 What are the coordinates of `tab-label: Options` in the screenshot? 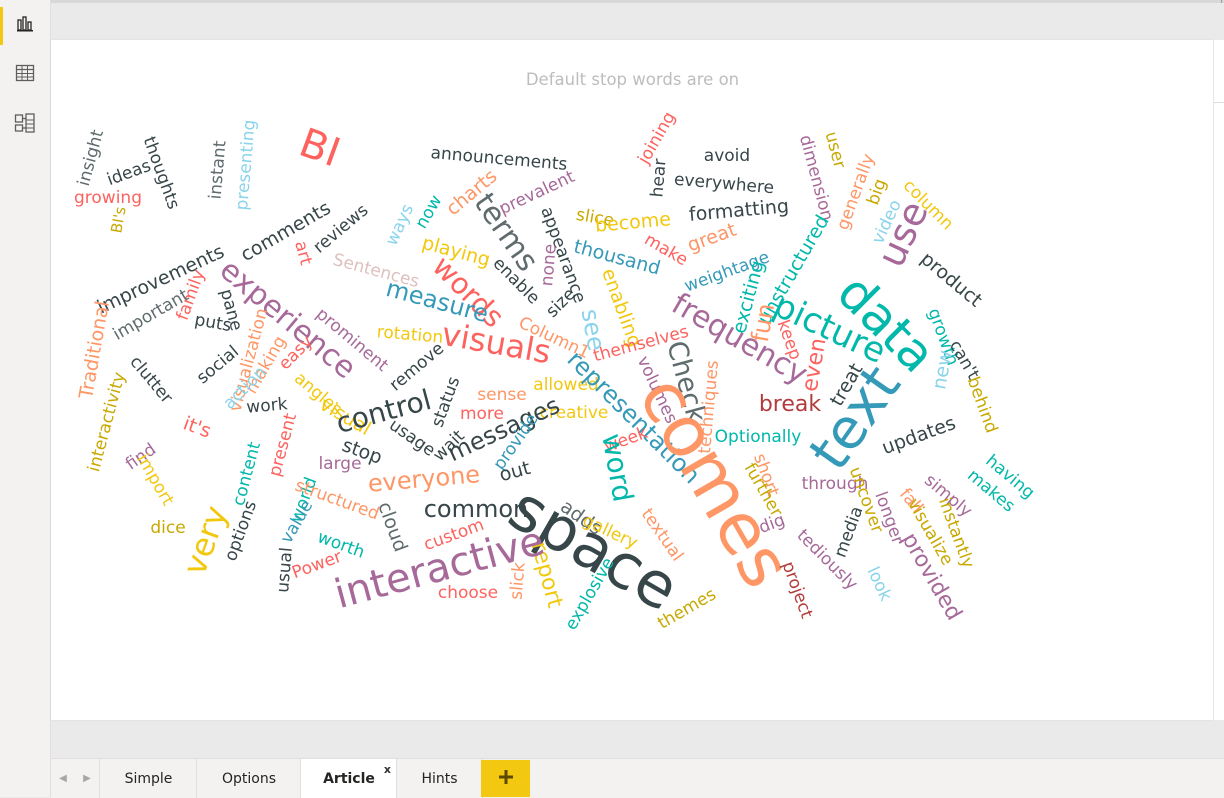 It's located at (249, 778).